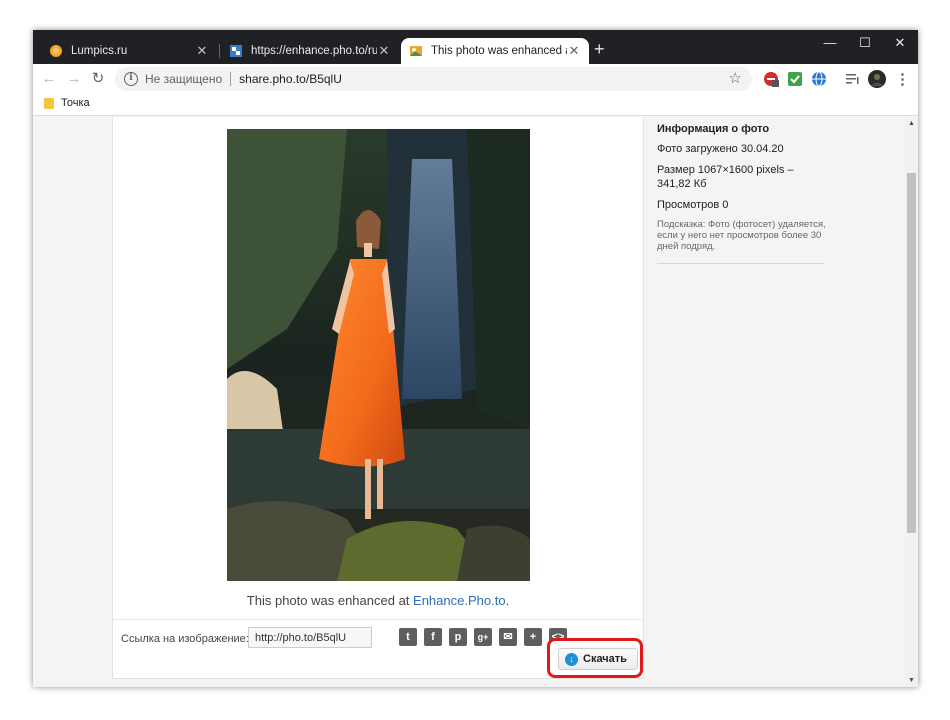  What do you see at coordinates (75, 103) in the screenshot?
I see `bookmark-label: Точка` at bounding box center [75, 103].